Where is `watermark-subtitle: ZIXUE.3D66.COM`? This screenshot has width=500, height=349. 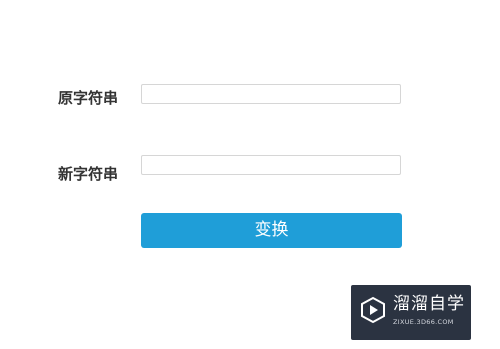
watermark-subtitle: ZIXUE.3D66.COM is located at coordinates (423, 322).